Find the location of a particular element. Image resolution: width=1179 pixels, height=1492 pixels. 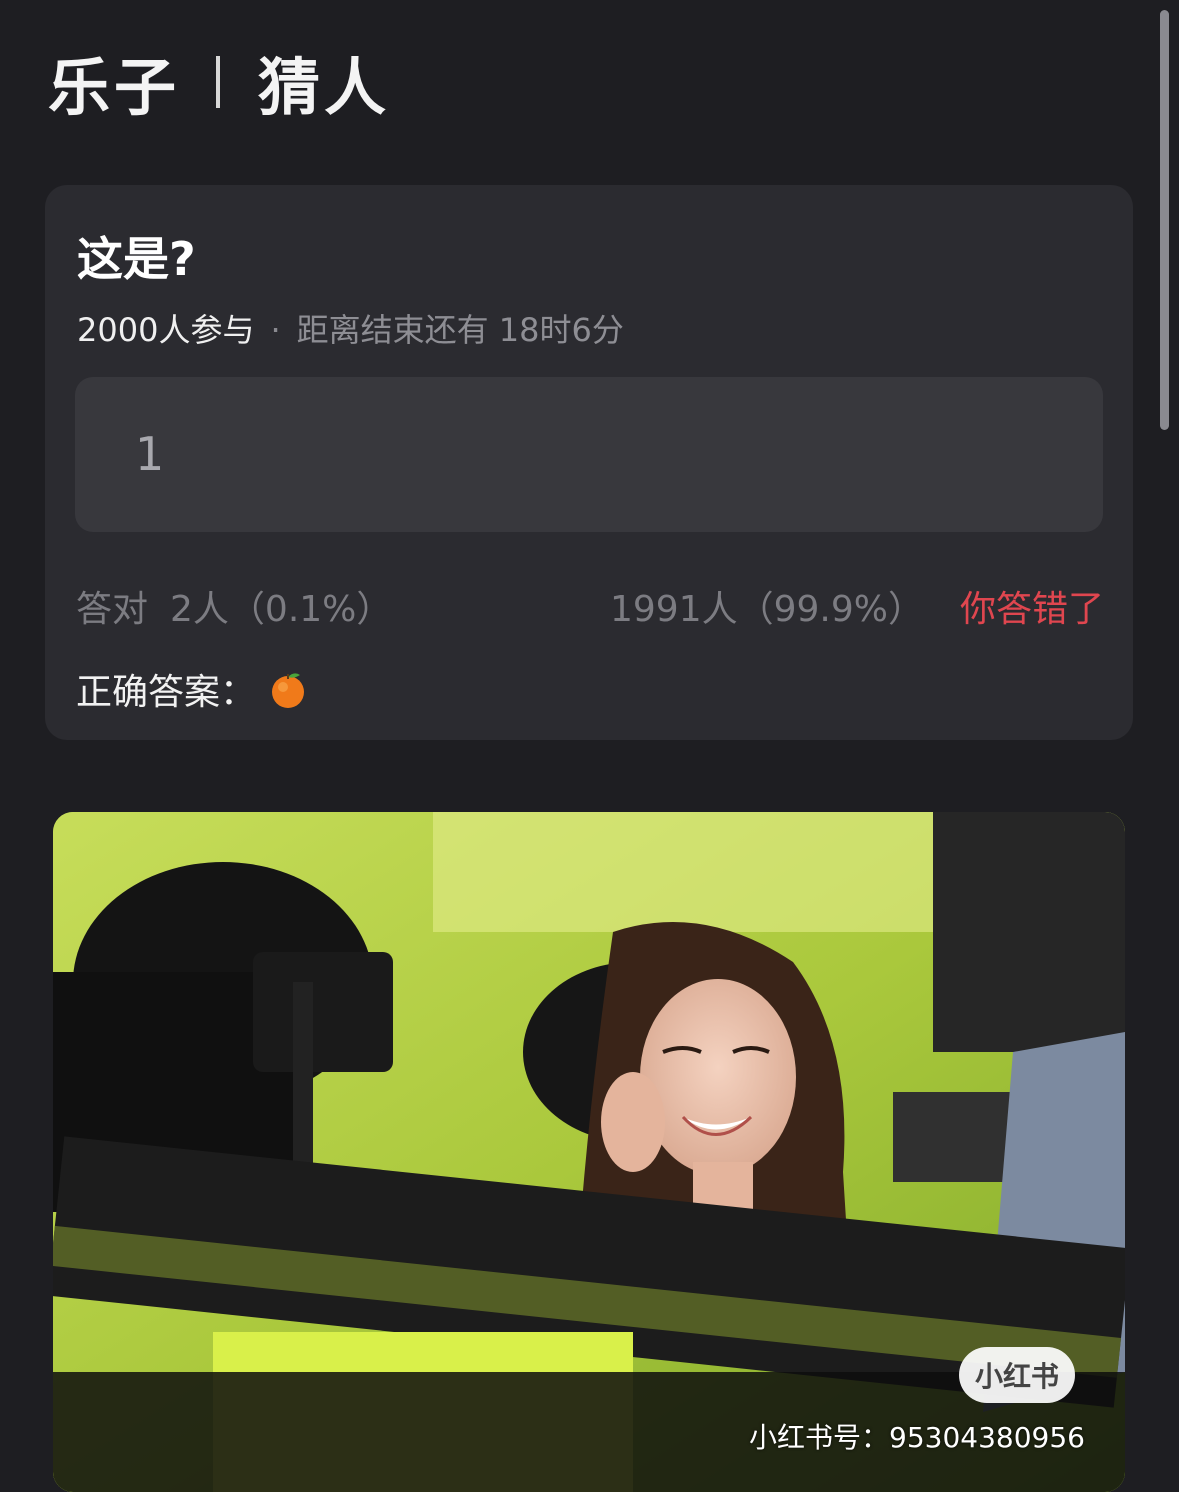

correct-answer-row: 正确答案： is located at coordinates (192, 689).